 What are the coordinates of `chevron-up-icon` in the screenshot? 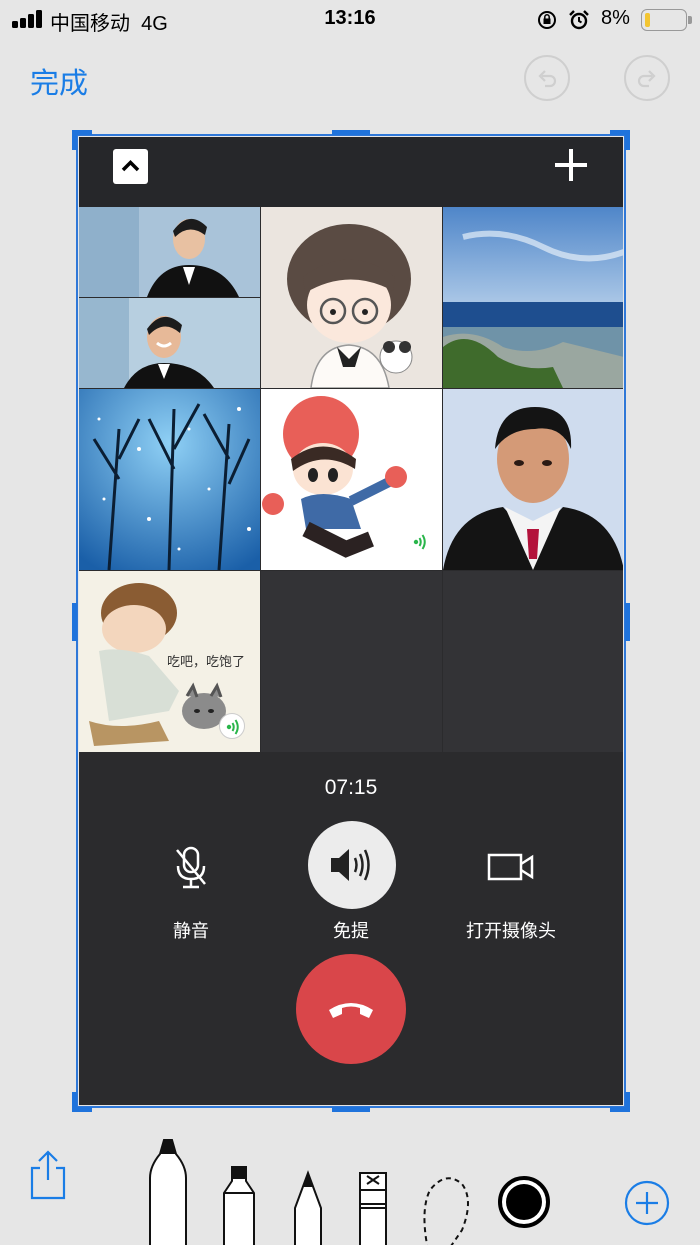 It's located at (130, 166).